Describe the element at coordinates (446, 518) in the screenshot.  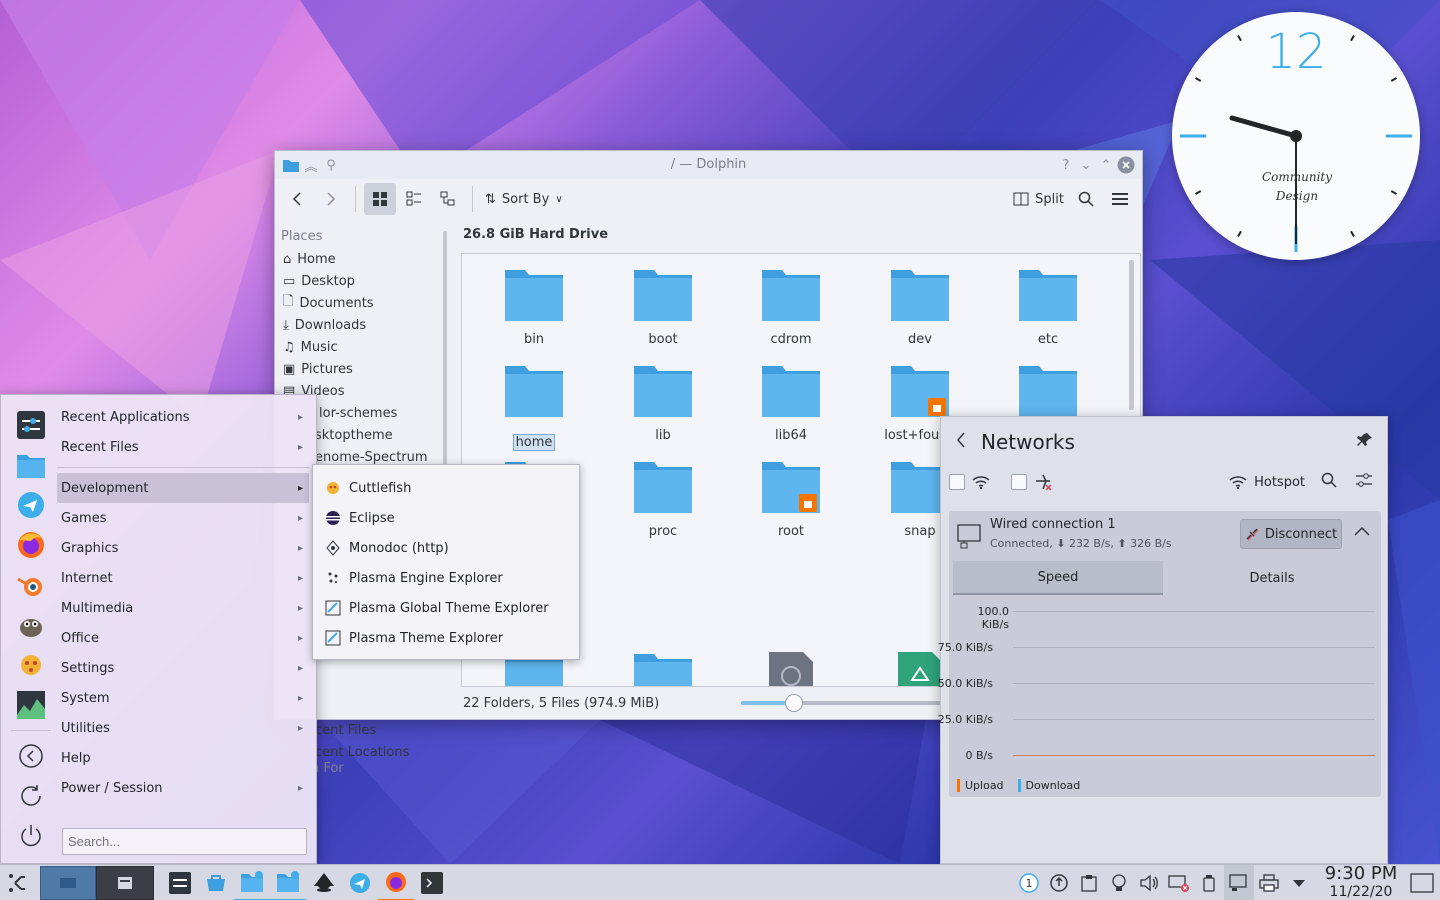
I see `submenu-item-eclipse: Eclipse` at that location.